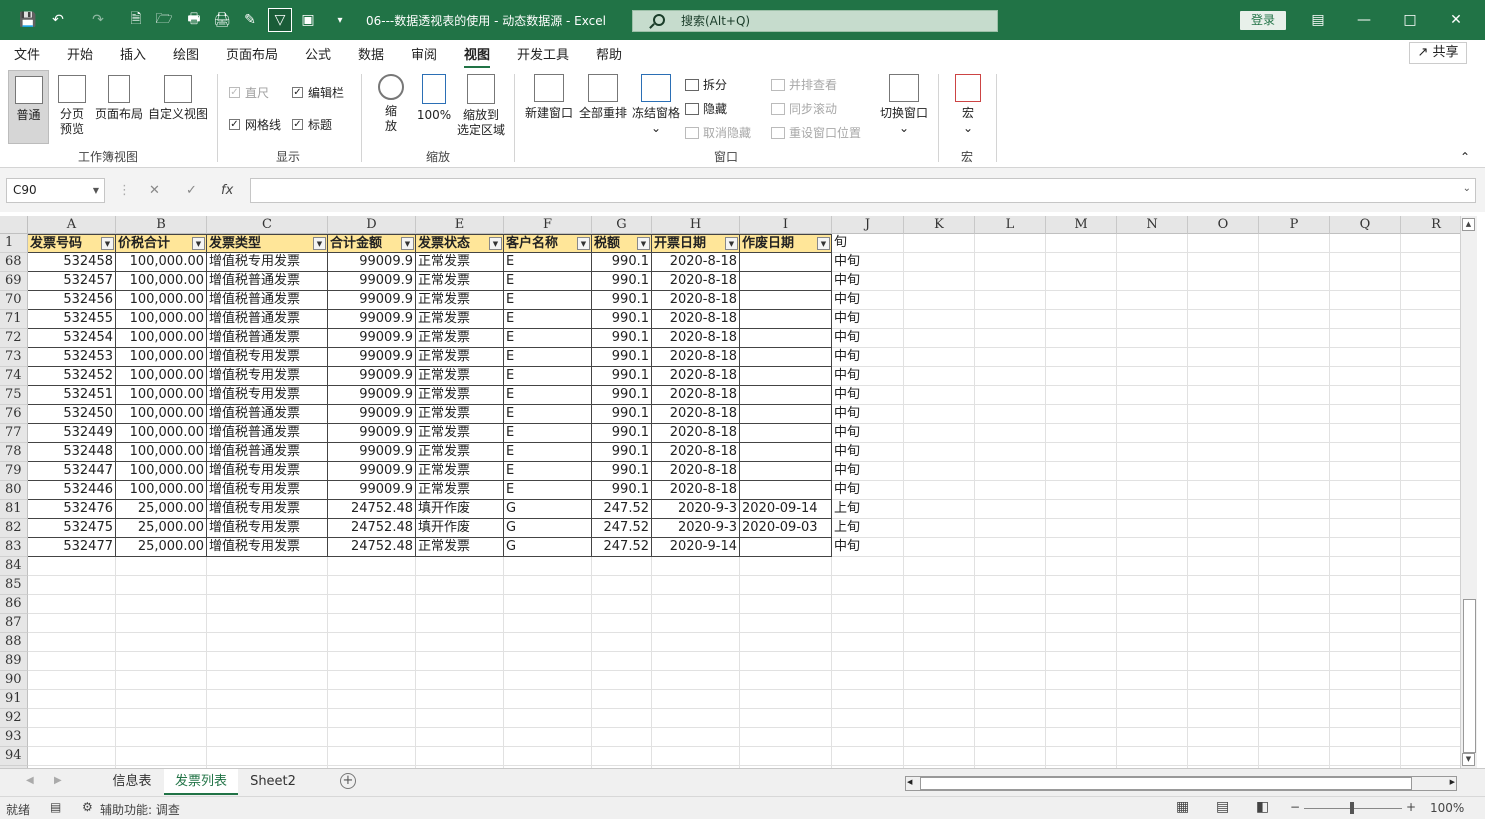  What do you see at coordinates (55, 807) in the screenshot?
I see `sheet-stats-icon: ▤` at bounding box center [55, 807].